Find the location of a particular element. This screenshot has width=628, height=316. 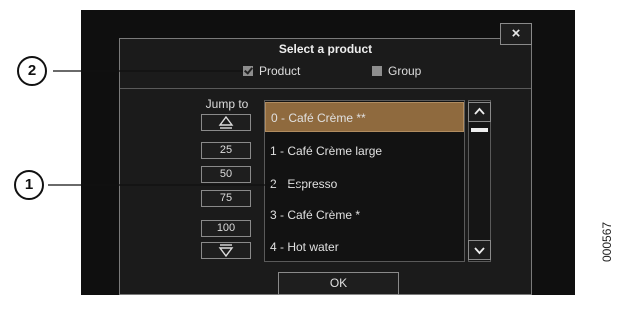

figure-id: 000567 is located at coordinates (607, 241).